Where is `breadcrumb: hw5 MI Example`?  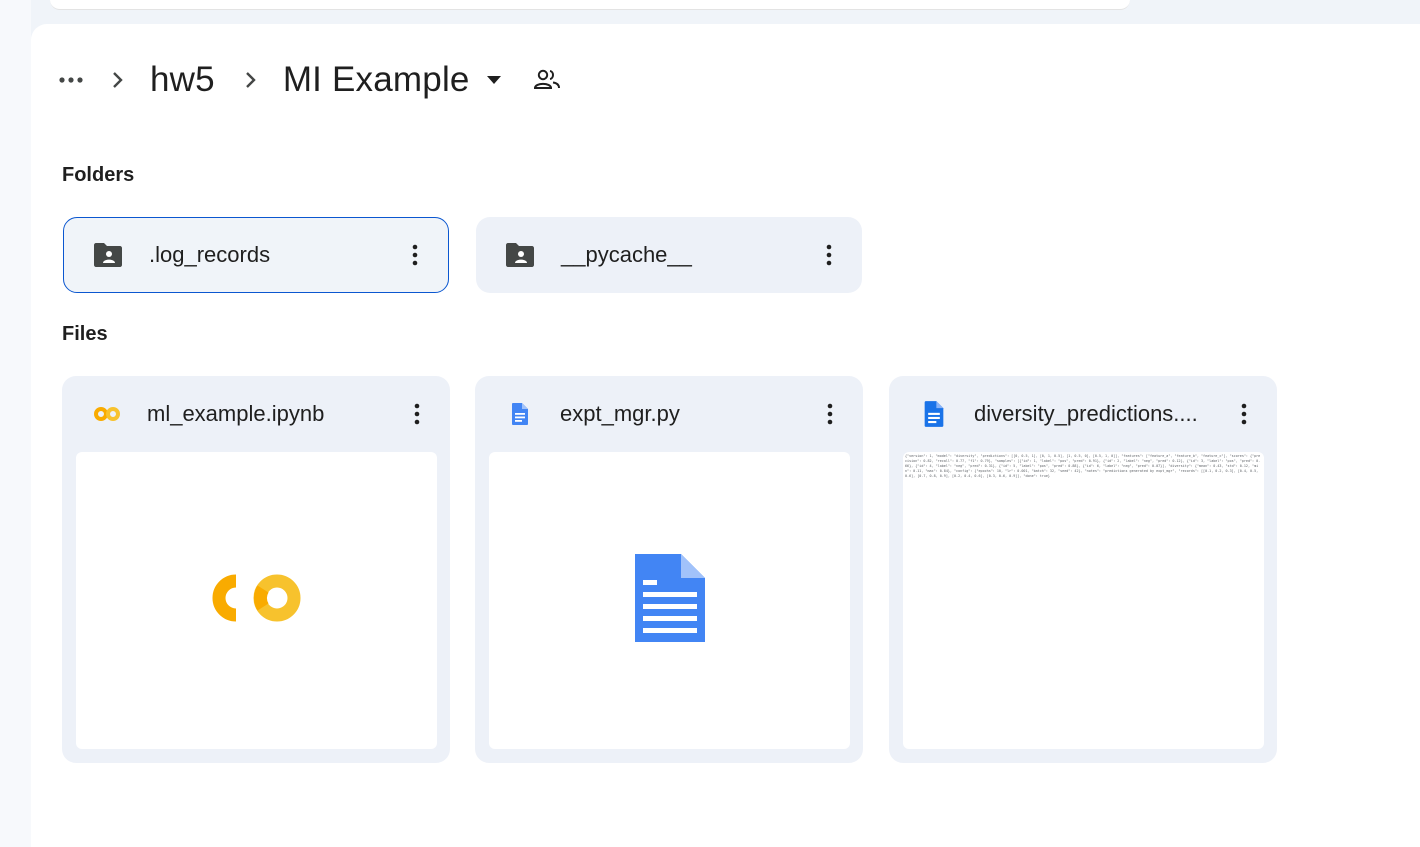 breadcrumb: hw5 MI Example is located at coordinates (309, 80).